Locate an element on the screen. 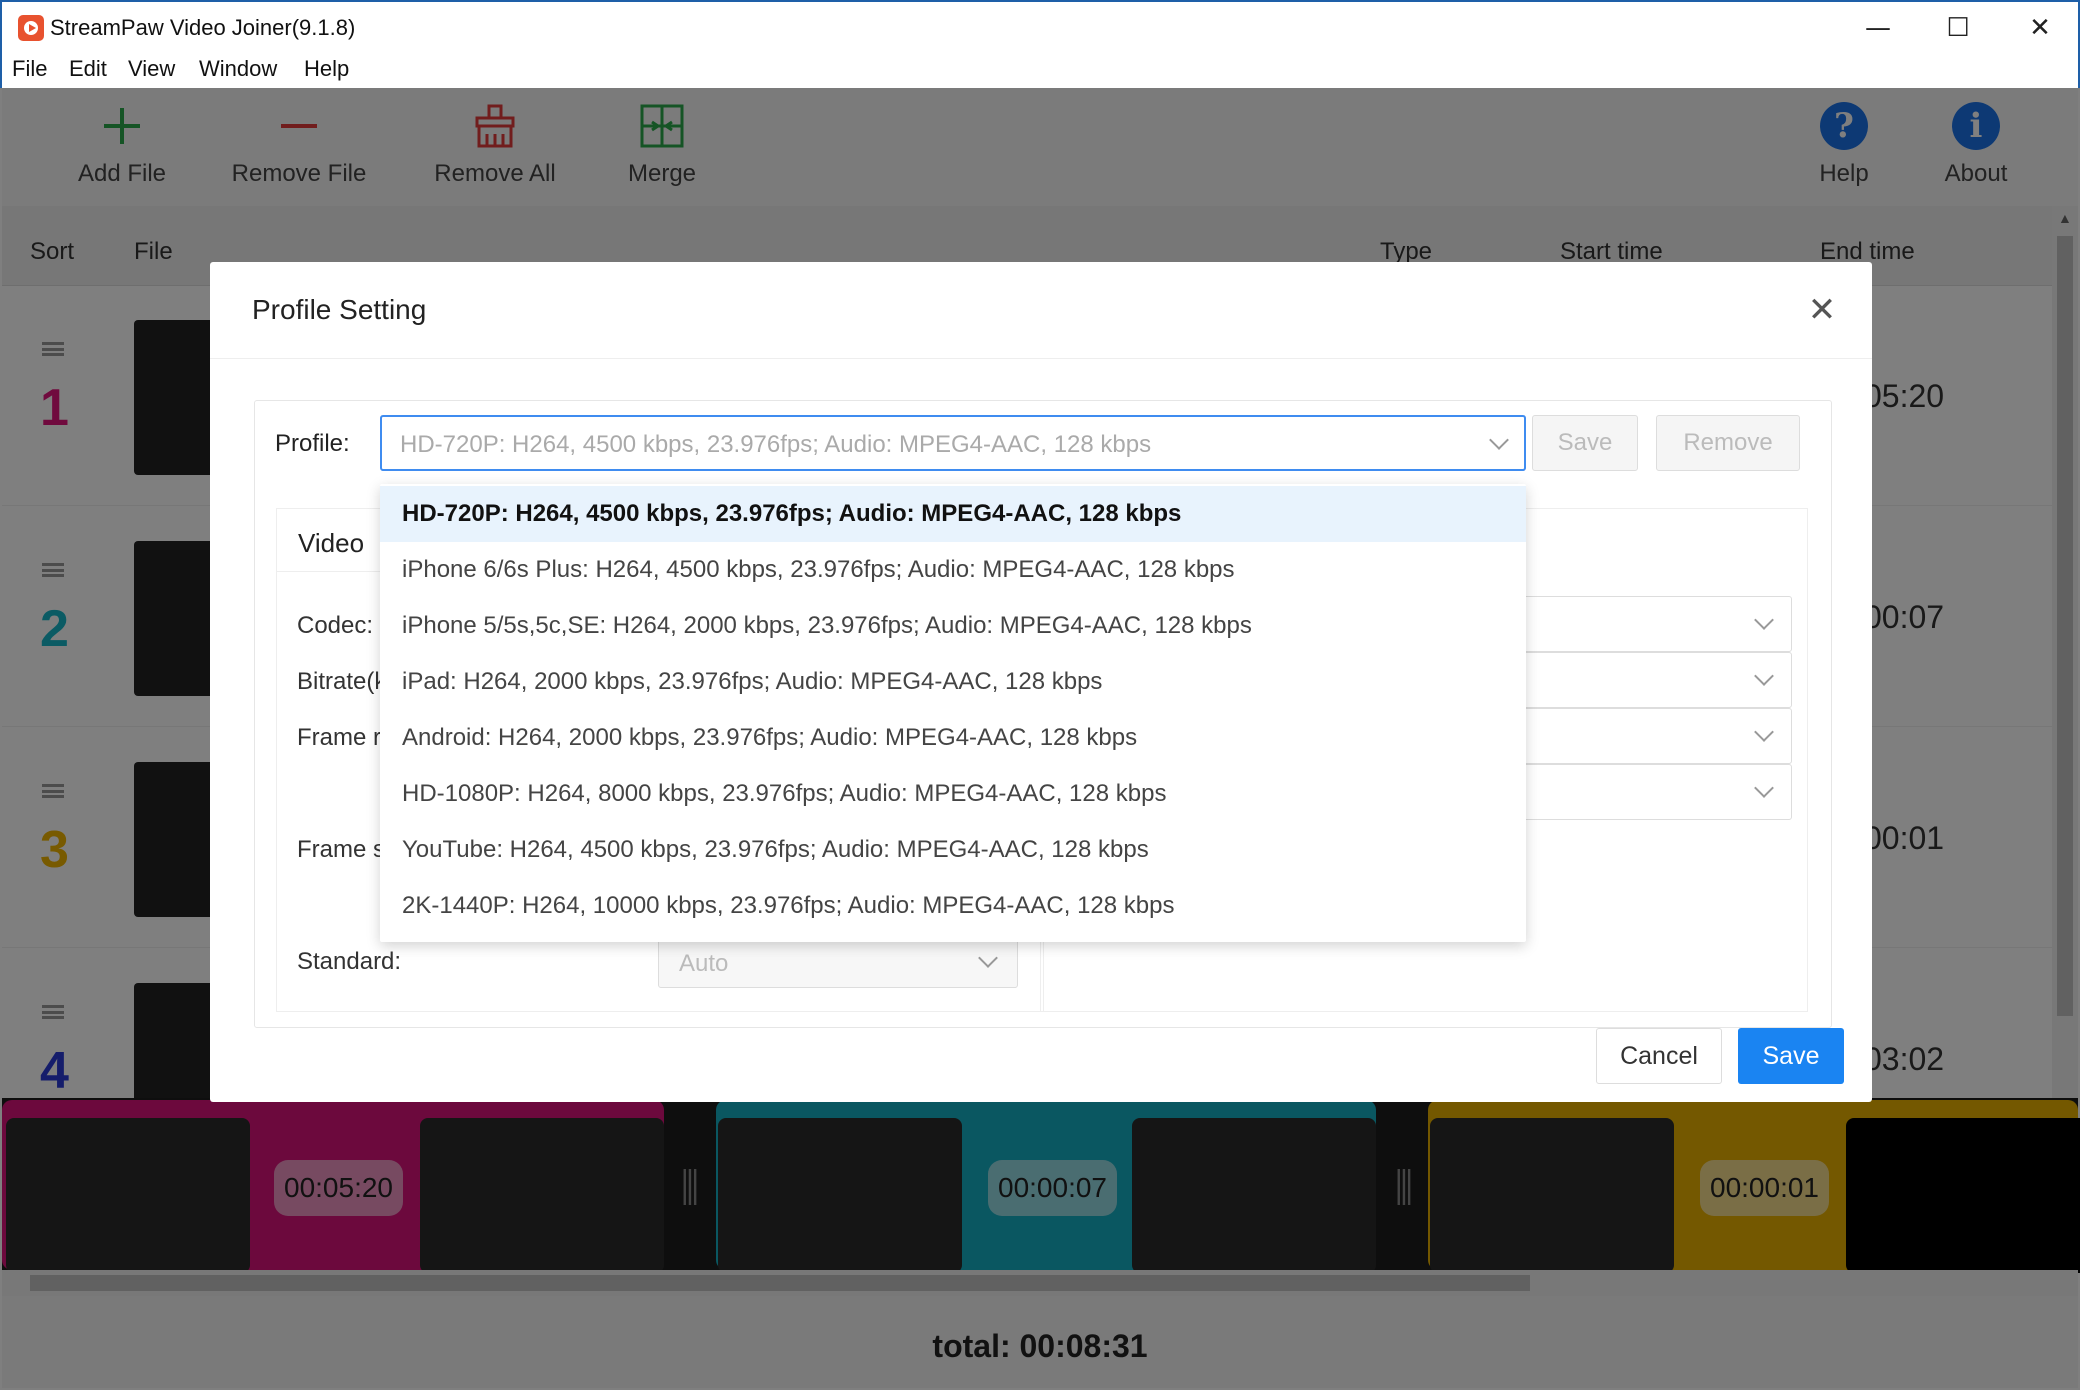  remove-profile-button: Remove is located at coordinates (1728, 443).